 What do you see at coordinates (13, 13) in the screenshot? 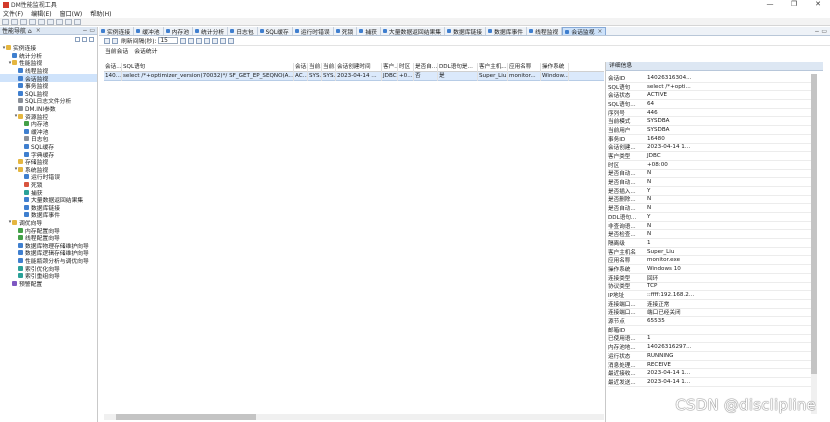
I see `menu-file: 文件(F)` at bounding box center [13, 13].